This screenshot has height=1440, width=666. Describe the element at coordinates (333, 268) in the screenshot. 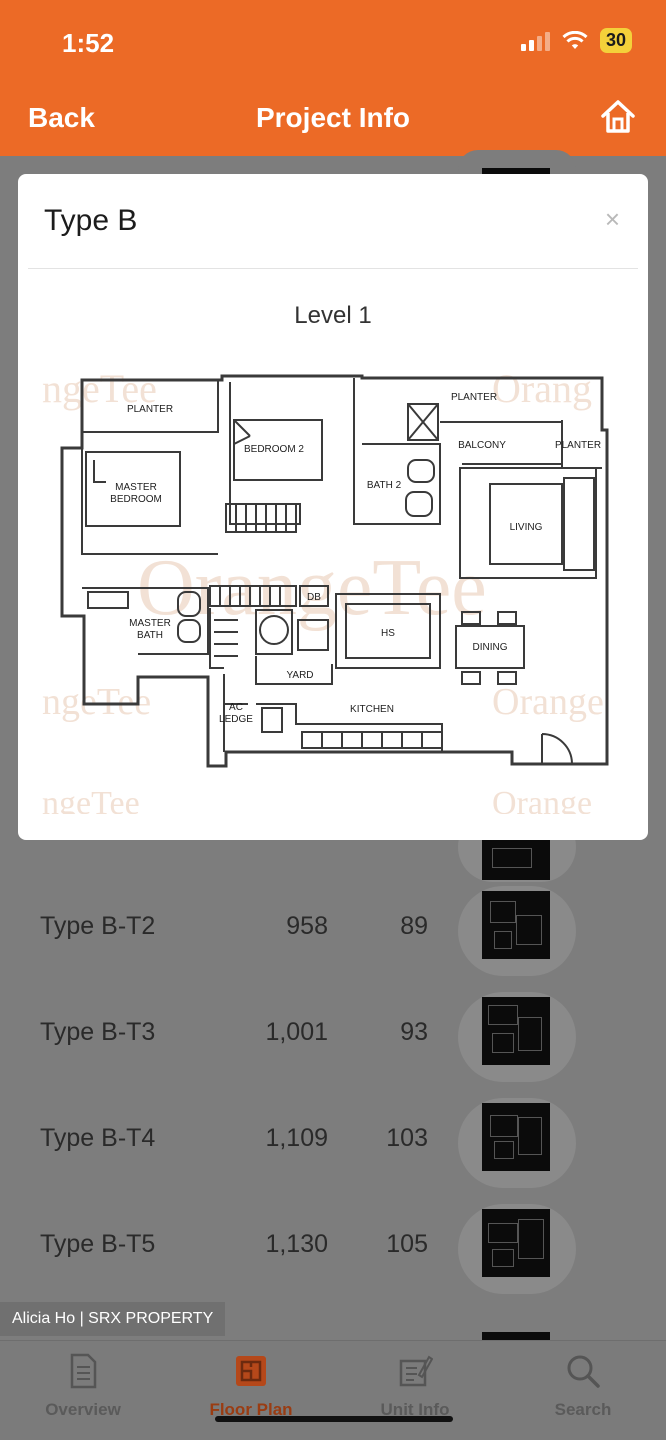

I see `divider` at that location.